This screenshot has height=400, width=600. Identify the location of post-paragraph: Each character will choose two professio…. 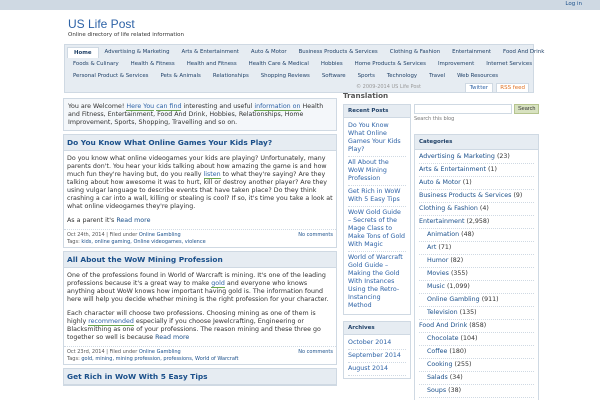
(200, 326).